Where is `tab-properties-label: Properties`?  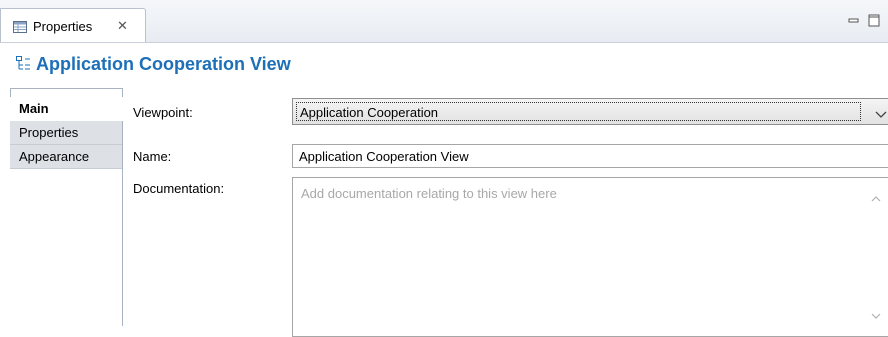 tab-properties-label: Properties is located at coordinates (49, 132).